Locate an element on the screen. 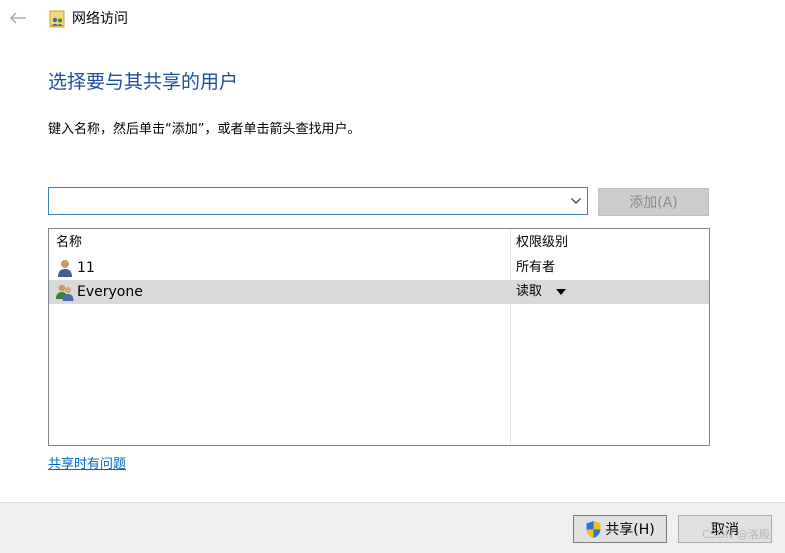 The width and height of the screenshot is (785, 553). column-header-permission: 权限级别 is located at coordinates (542, 243).